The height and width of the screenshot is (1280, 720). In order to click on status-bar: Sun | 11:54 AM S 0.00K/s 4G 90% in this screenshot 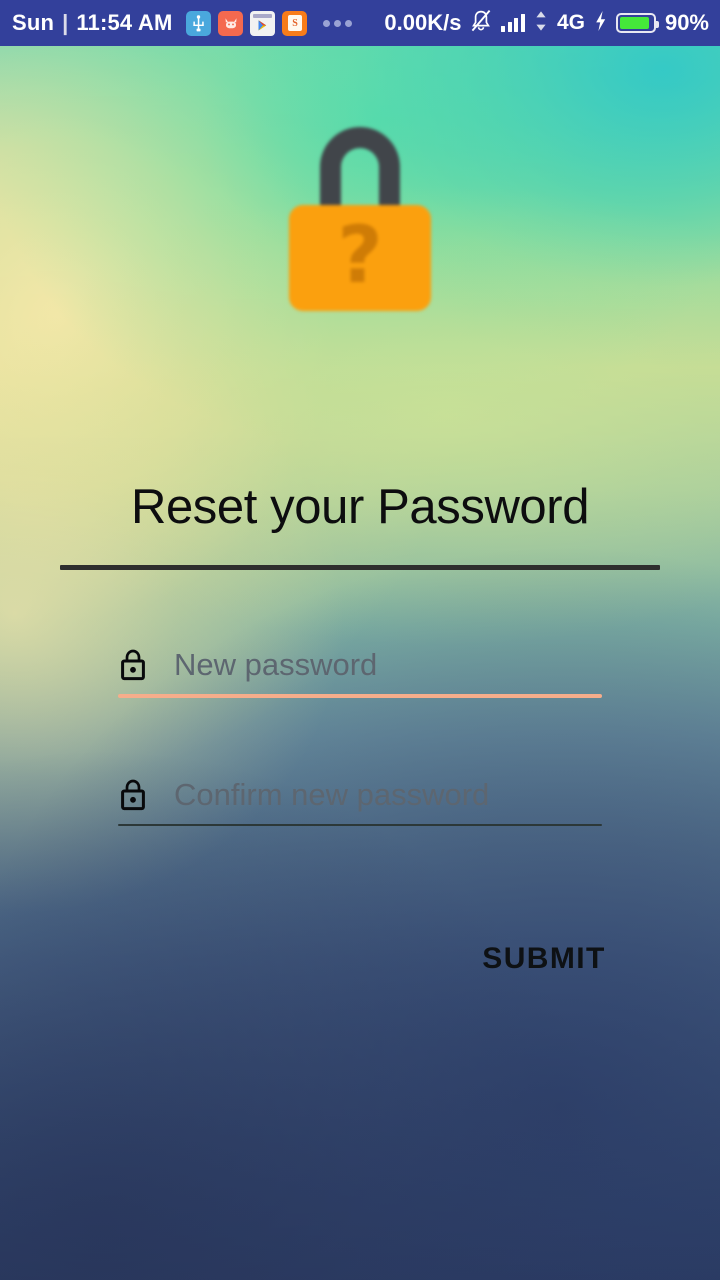, I will do `click(360, 23)`.